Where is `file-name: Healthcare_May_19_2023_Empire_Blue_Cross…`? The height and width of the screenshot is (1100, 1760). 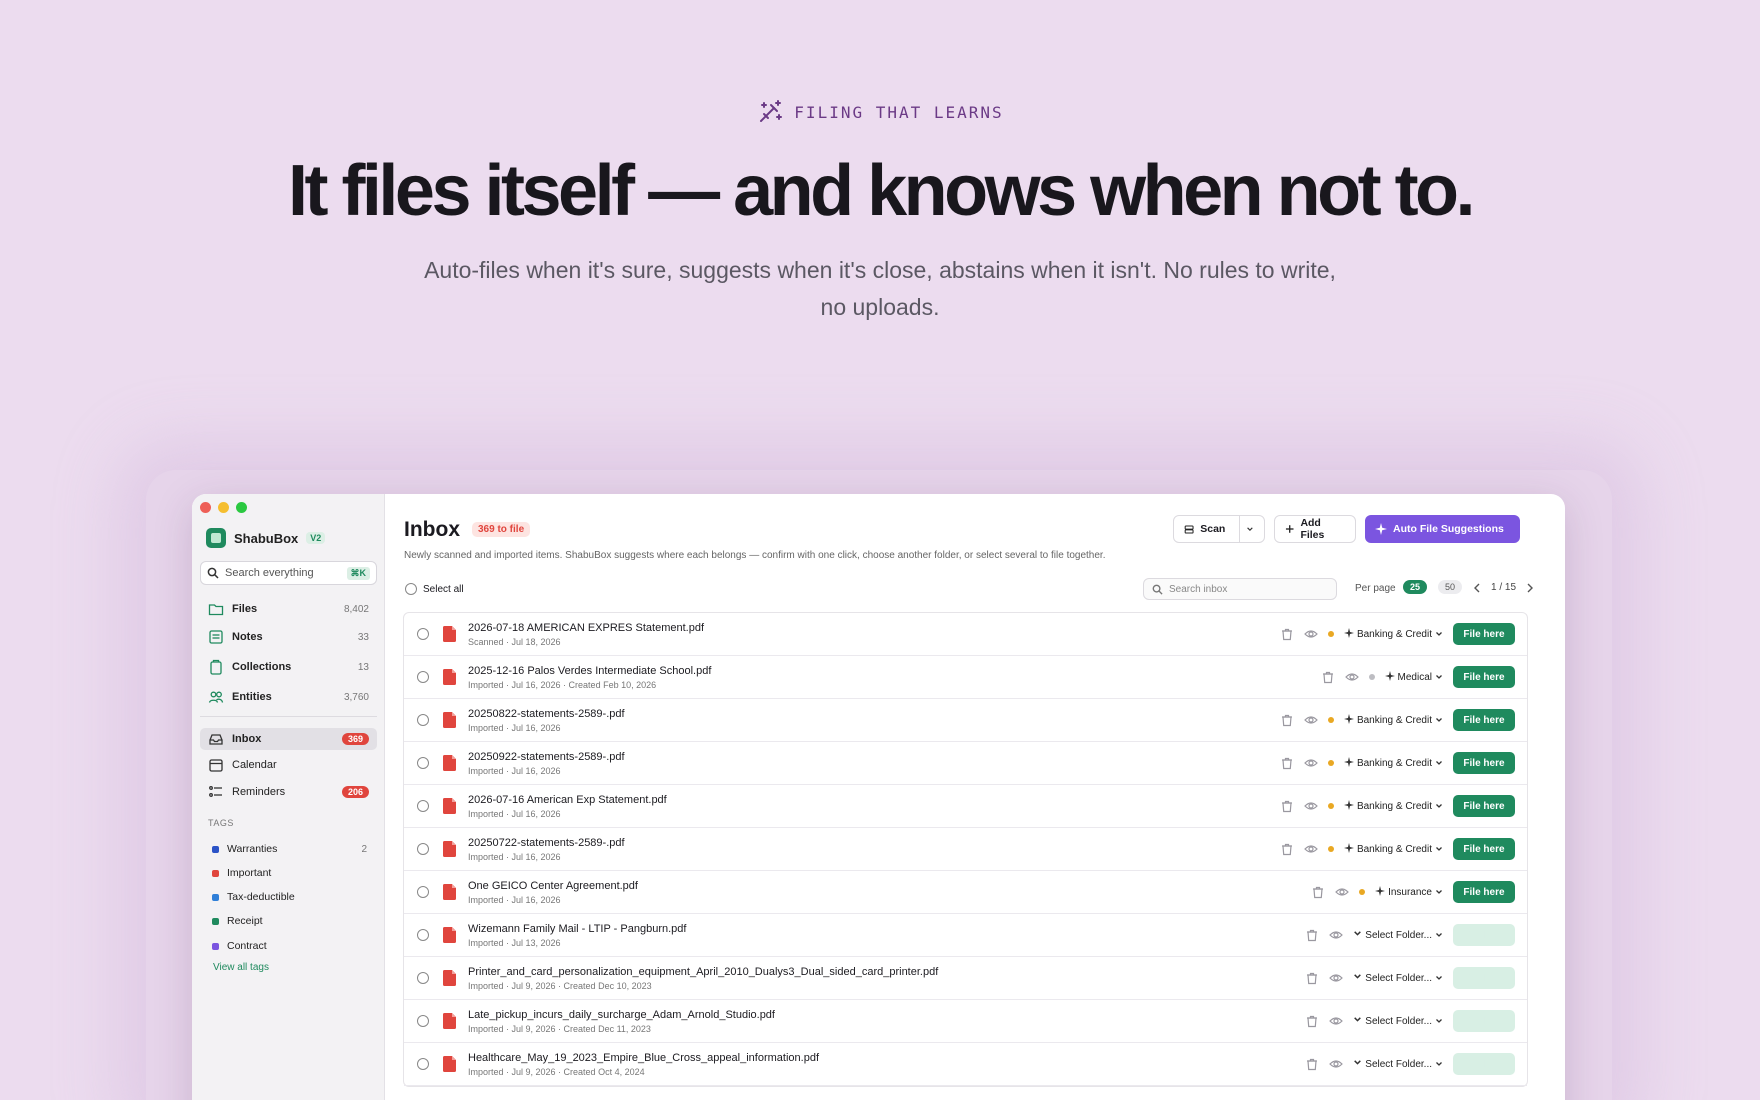
file-name: Healthcare_May_19_2023_Empire_Blue_Cross… is located at coordinates (644, 1058).